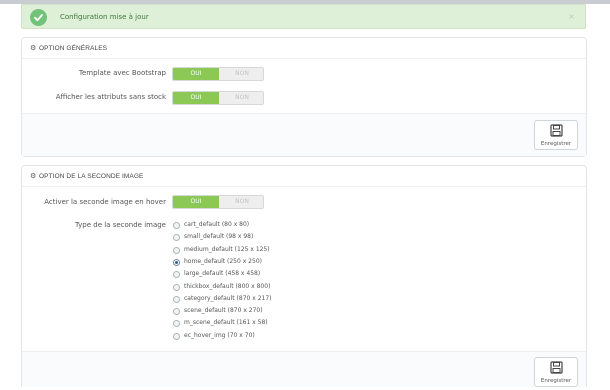 The width and height of the screenshot is (610, 390). Describe the element at coordinates (73, 48) in the screenshot. I see `panel-title: OPTION GÉNÉRALES` at that location.